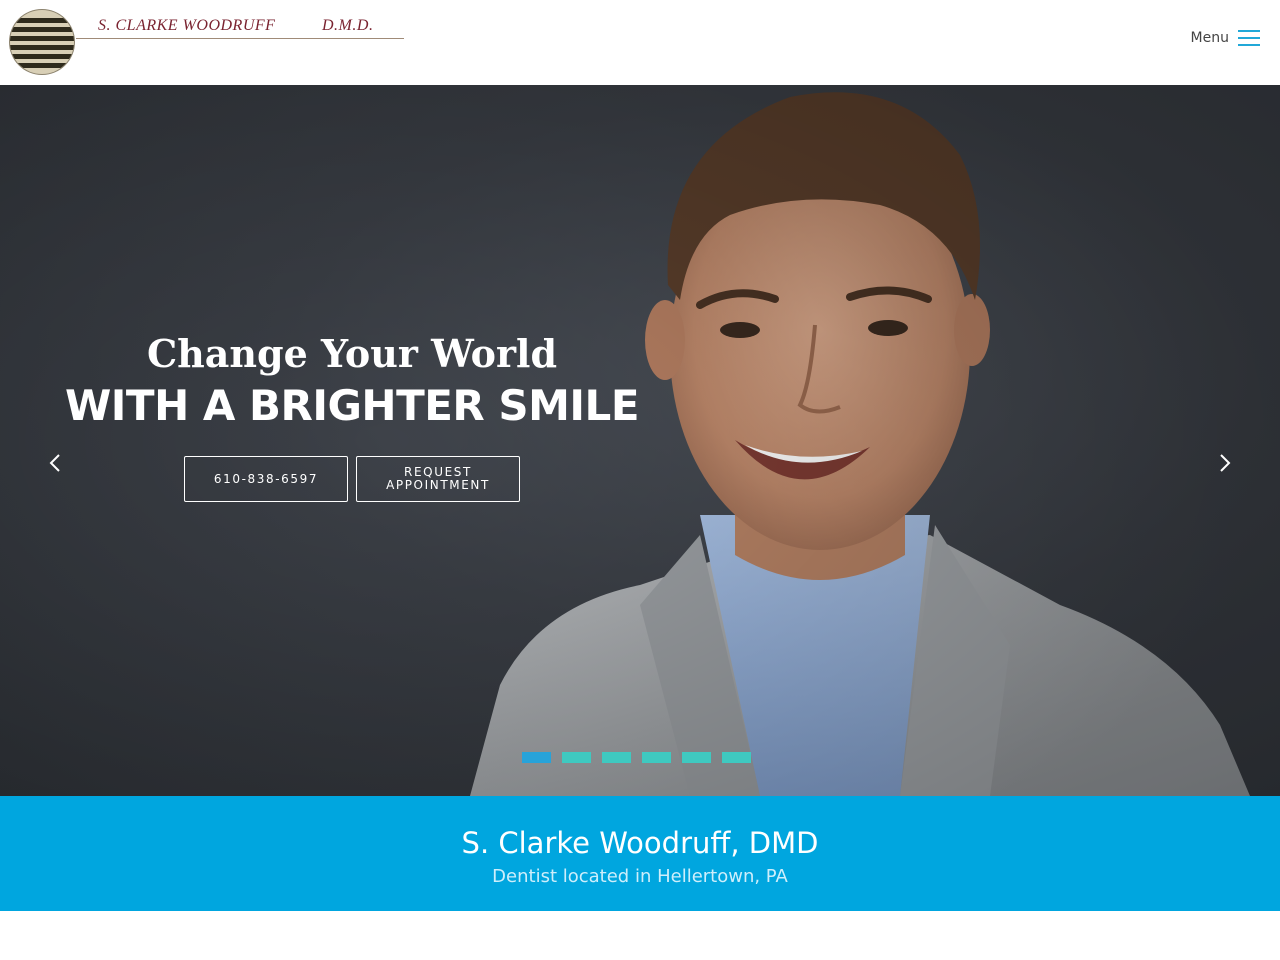  I want to click on logo-suffix: D.M.D., so click(348, 25).